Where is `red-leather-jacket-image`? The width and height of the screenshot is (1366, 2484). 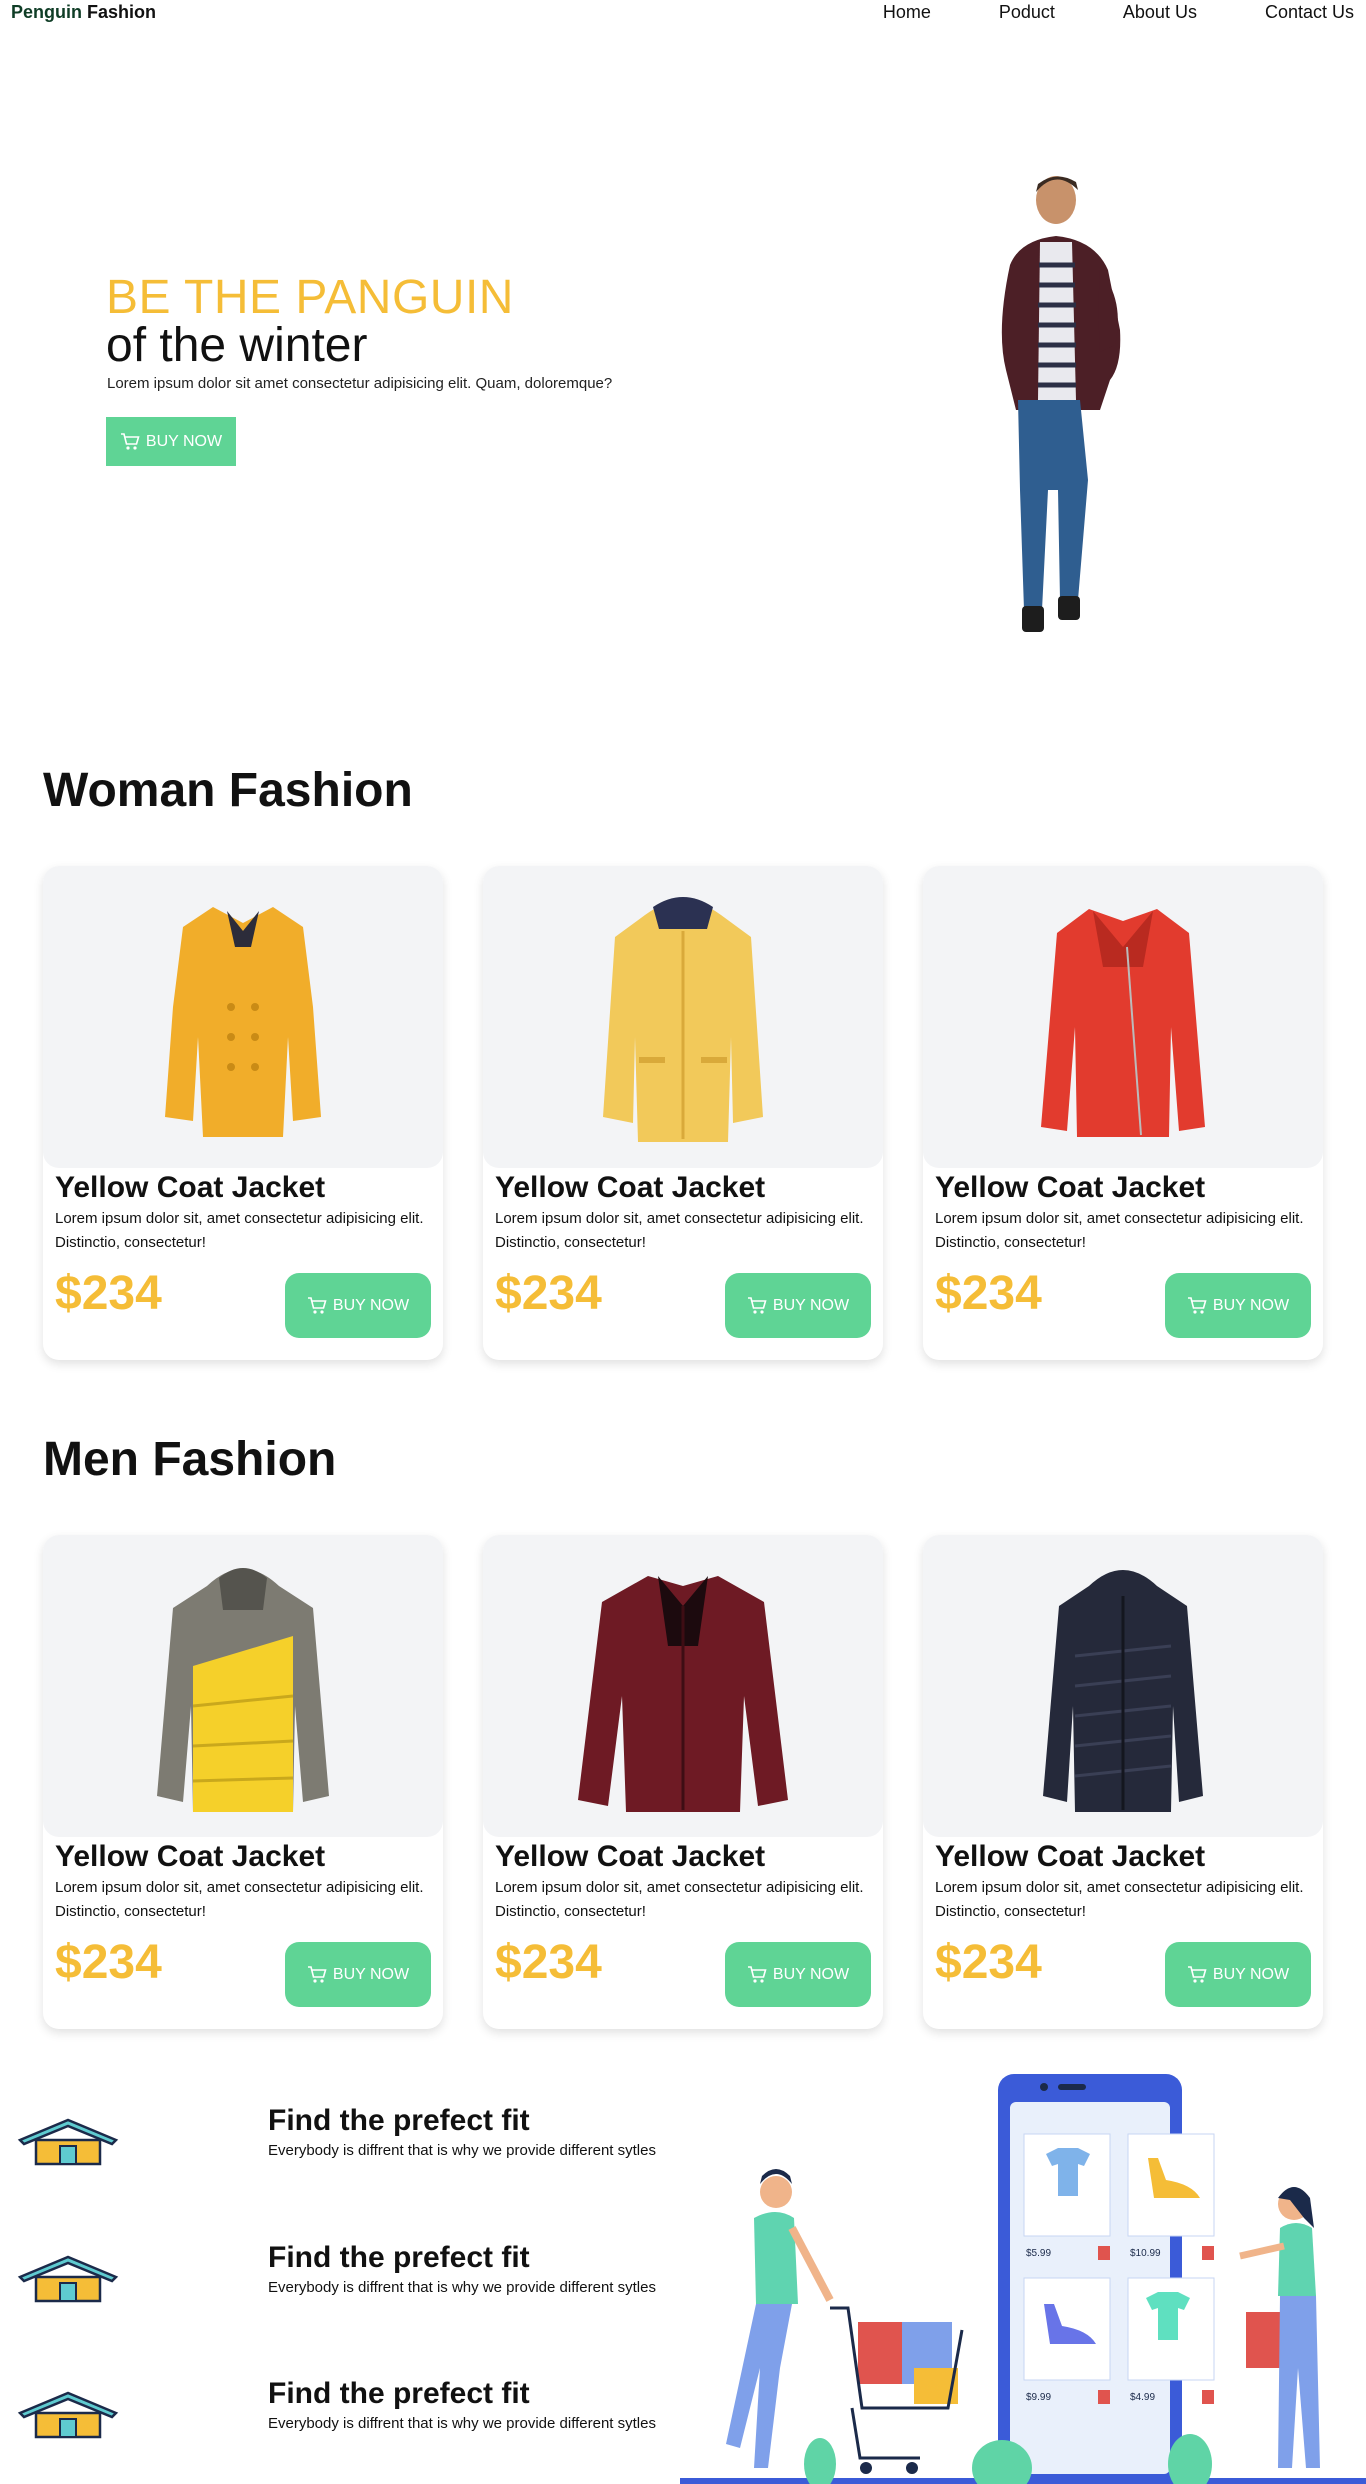 red-leather-jacket-image is located at coordinates (1123, 1023).